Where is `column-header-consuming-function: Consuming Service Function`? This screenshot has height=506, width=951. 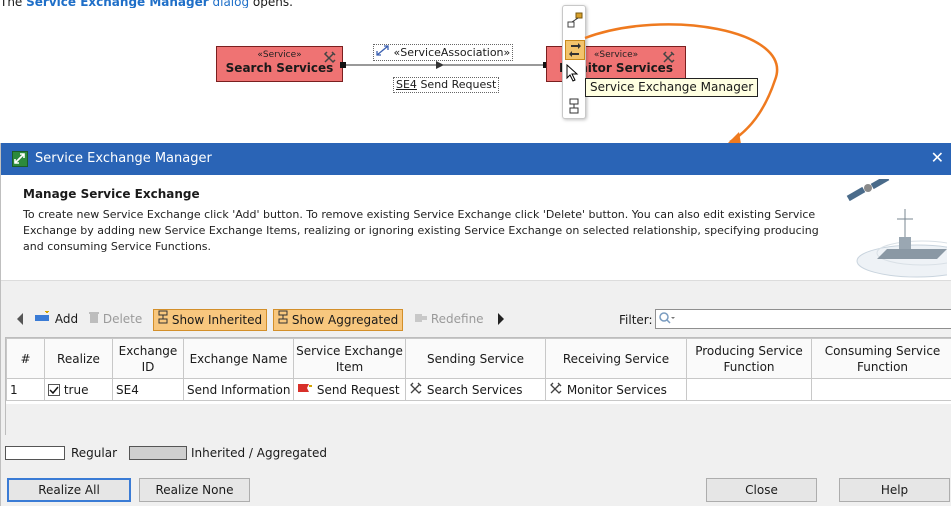
column-header-consuming-function: Consuming Service Function is located at coordinates (881, 358).